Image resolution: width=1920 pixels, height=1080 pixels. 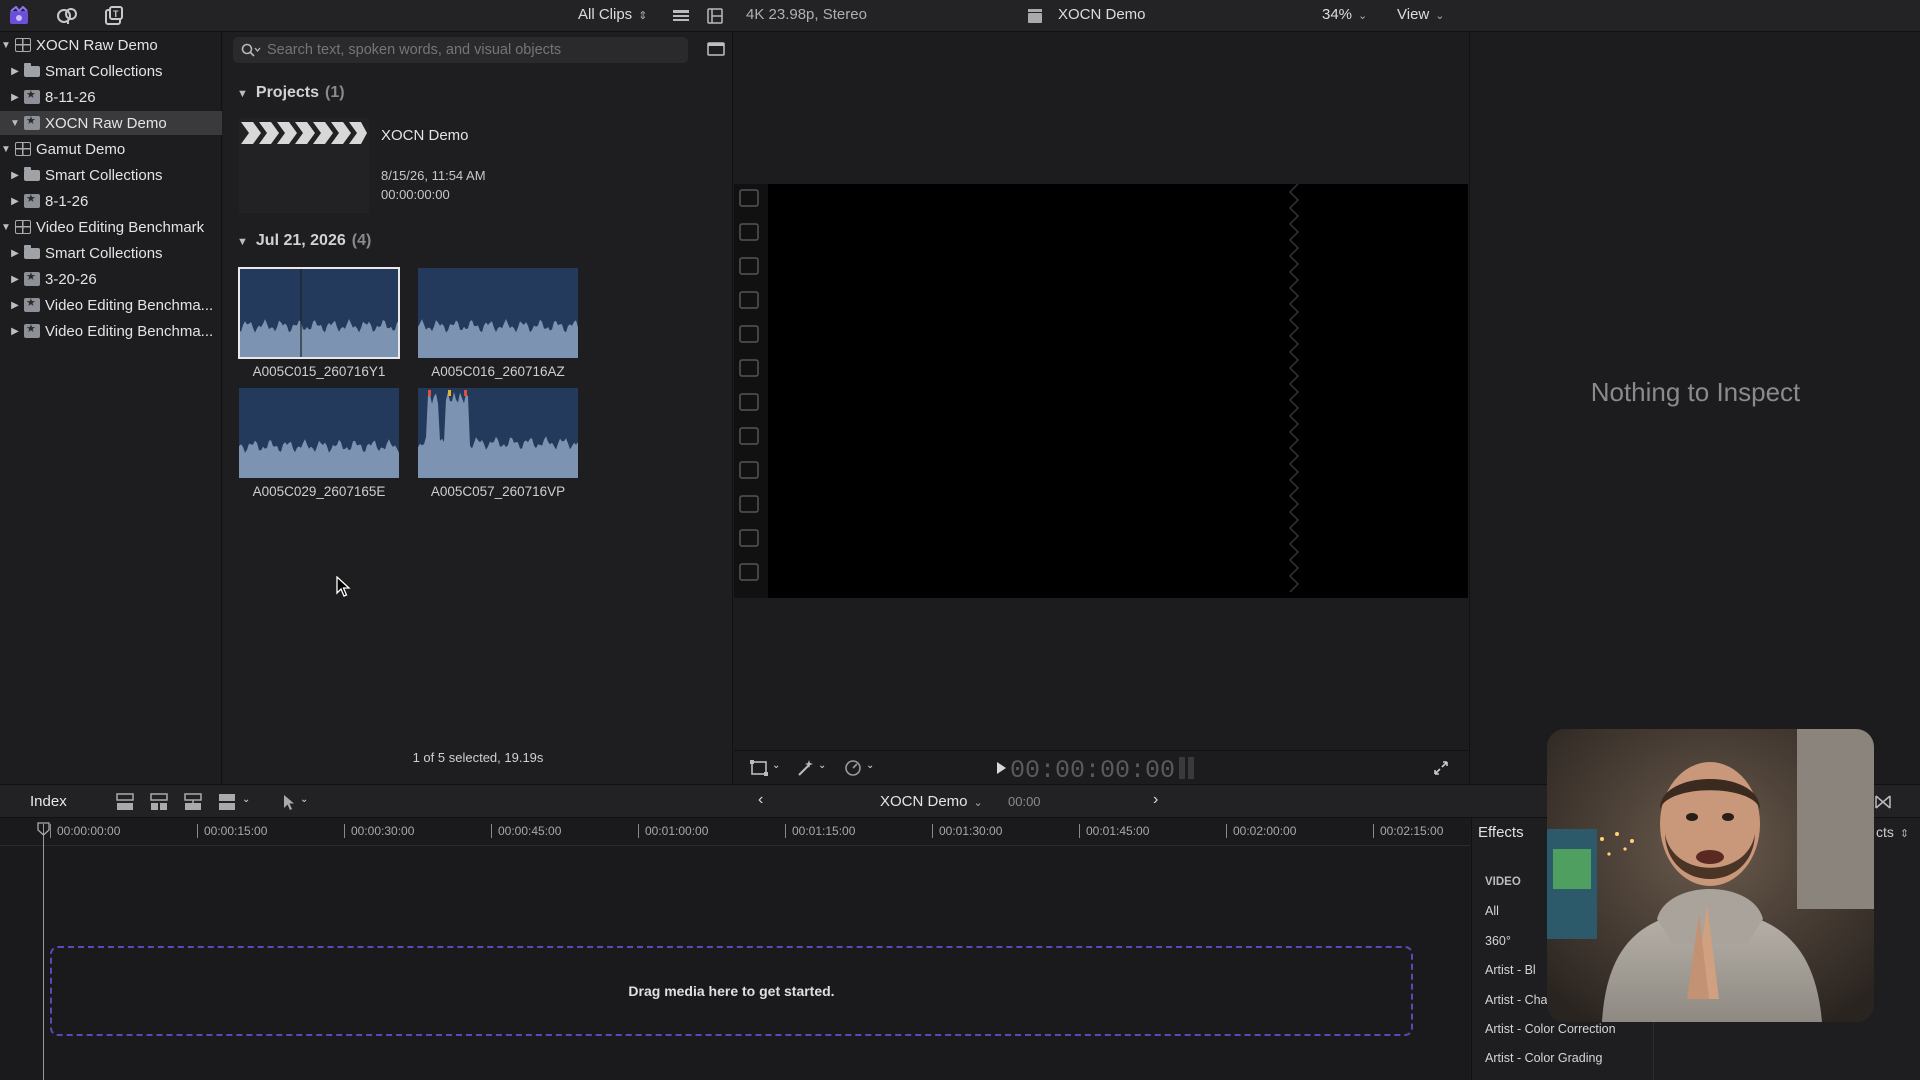 I want to click on list-view-icon, so click(x=681, y=16).